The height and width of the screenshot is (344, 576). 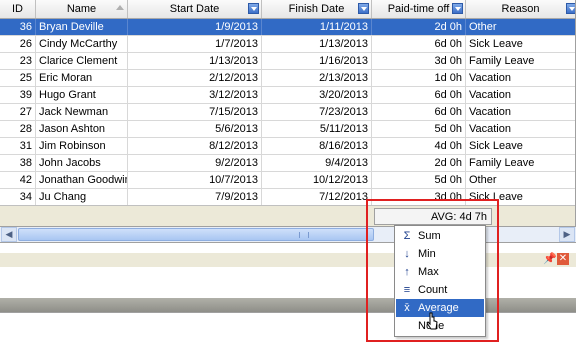 I want to click on cell-id: 23, so click(x=18, y=61).